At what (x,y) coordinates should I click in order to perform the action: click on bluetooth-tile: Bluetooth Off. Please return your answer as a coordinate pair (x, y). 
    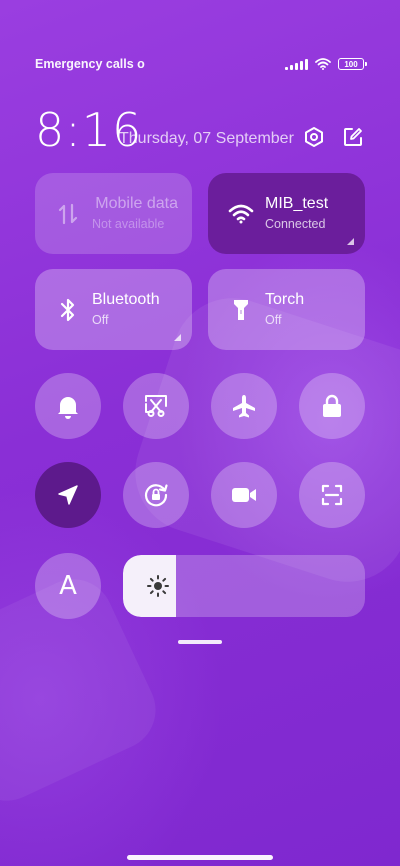
    Looking at the image, I should click on (113, 309).